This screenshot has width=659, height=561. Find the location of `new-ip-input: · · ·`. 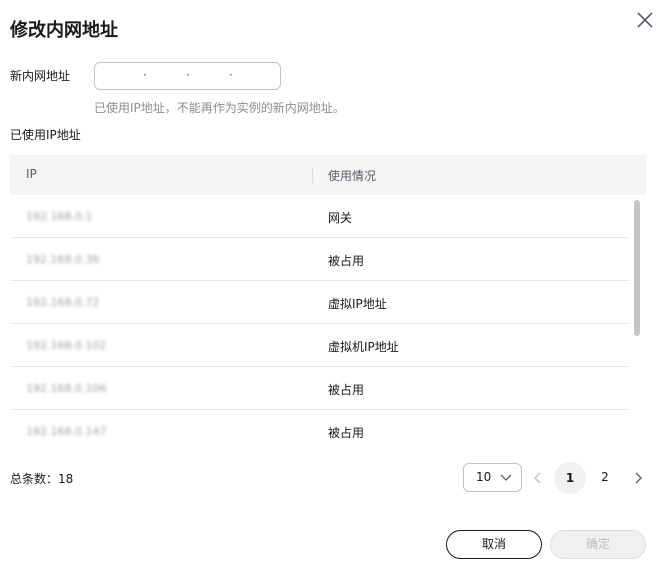

new-ip-input: · · · is located at coordinates (187, 76).